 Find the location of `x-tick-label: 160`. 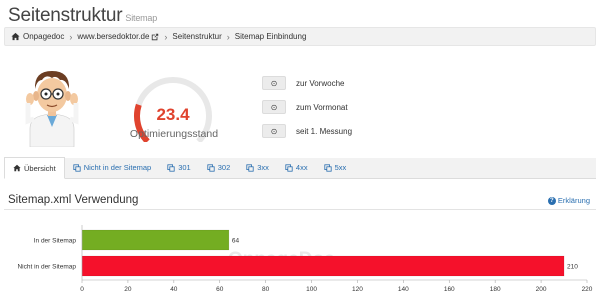

x-tick-label: 160 is located at coordinates (449, 289).